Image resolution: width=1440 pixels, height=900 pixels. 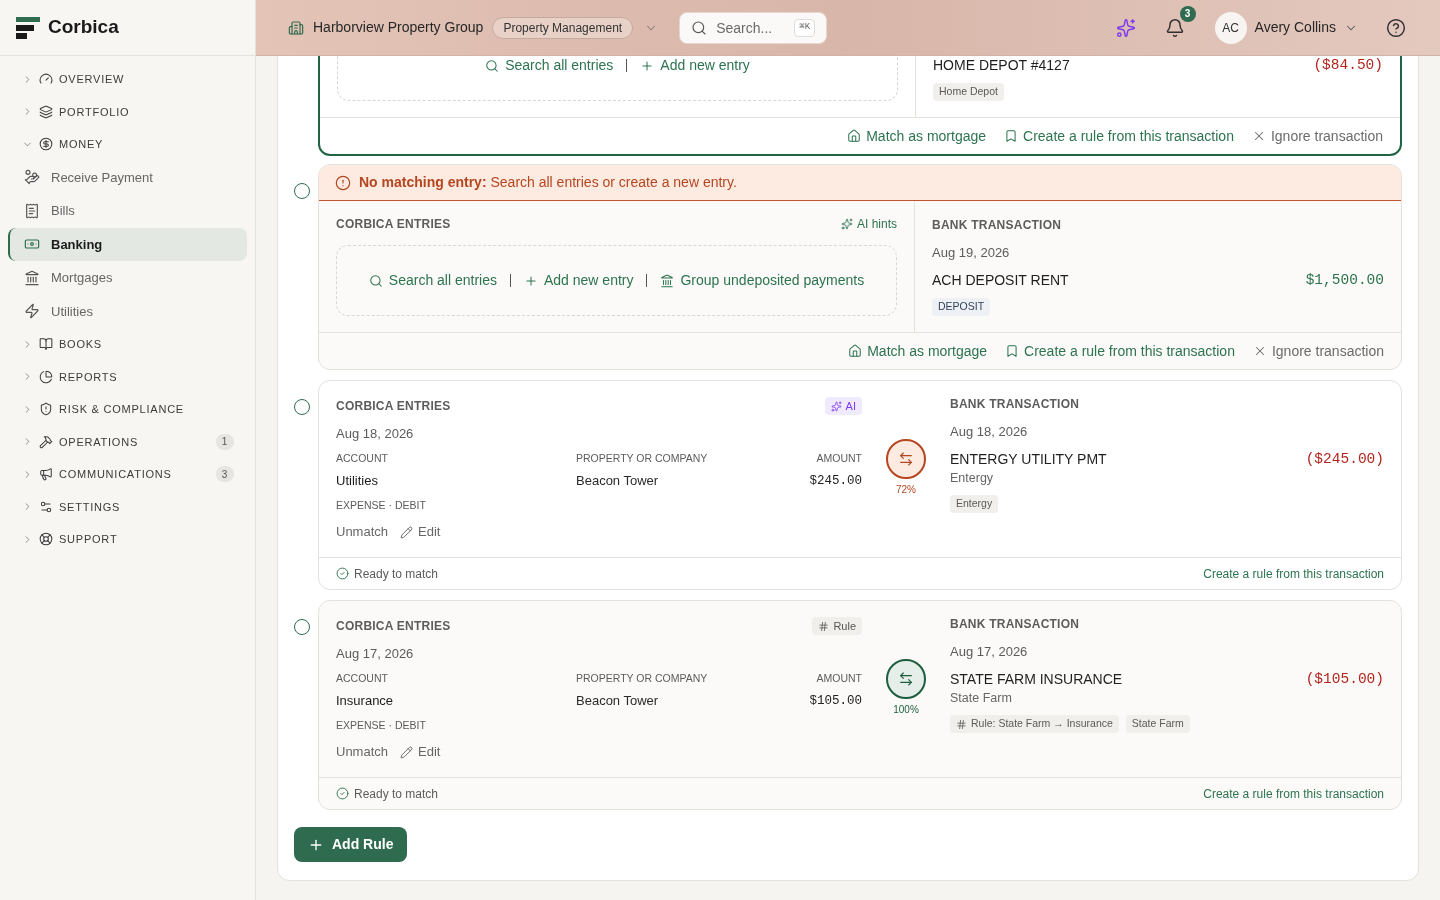 I want to click on user-avatar: AC, so click(x=1230, y=27).